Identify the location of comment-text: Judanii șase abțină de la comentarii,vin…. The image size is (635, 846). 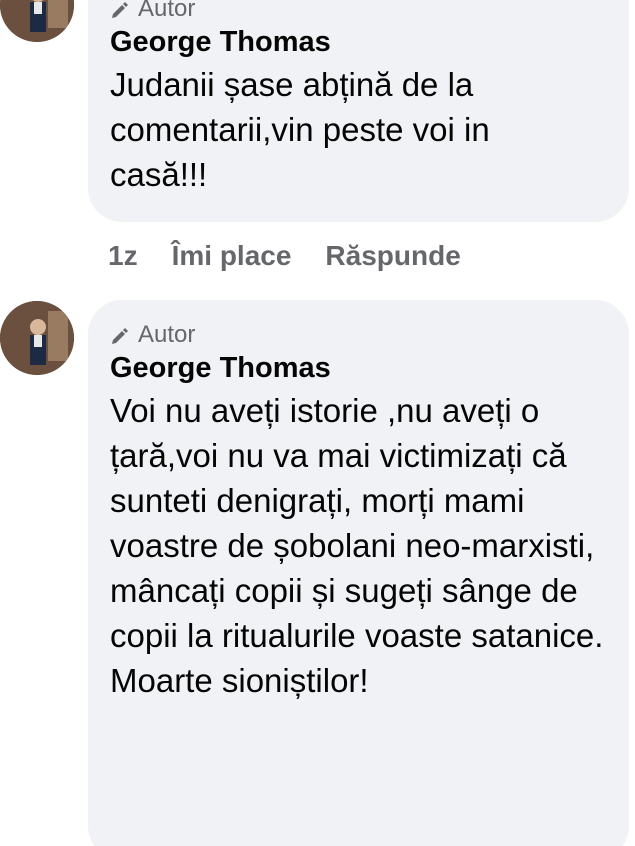
(300, 129).